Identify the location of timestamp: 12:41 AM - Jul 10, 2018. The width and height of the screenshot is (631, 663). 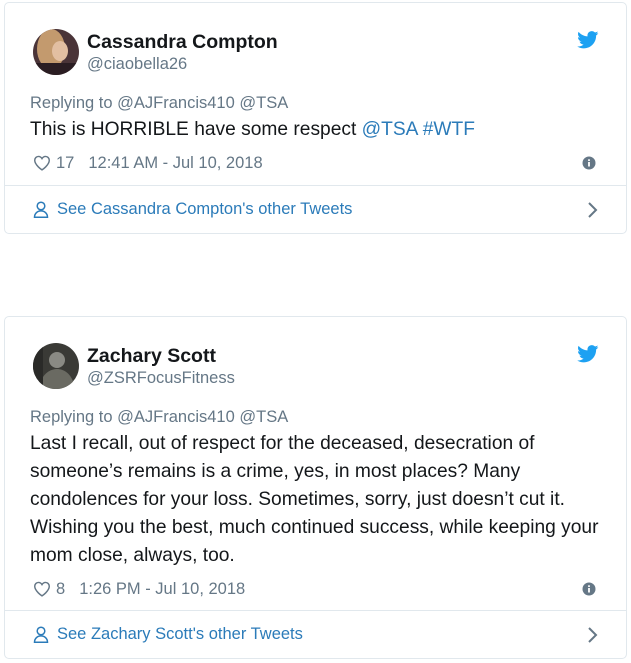
(175, 163).